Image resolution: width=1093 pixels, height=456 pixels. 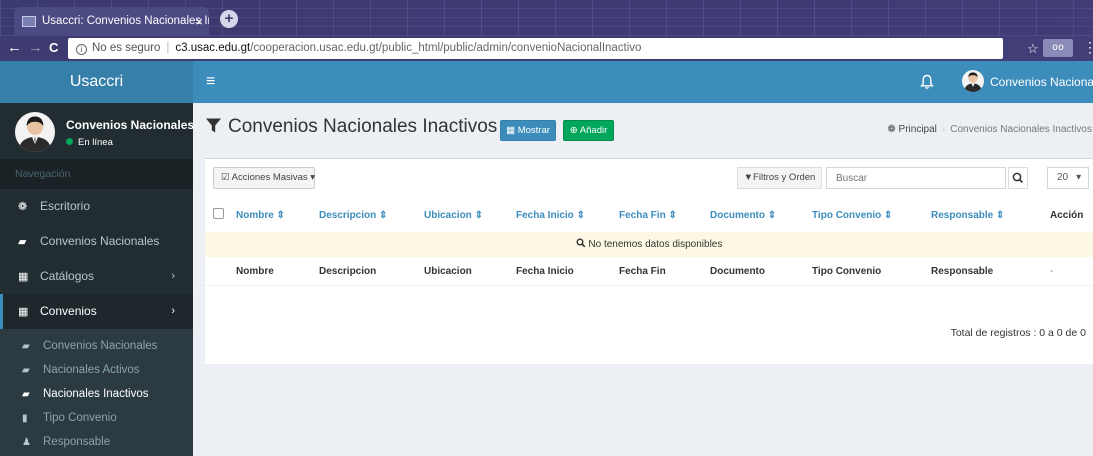 What do you see at coordinates (77, 442) in the screenshot?
I see `sidebar-subitem-label: Responsable` at bounding box center [77, 442].